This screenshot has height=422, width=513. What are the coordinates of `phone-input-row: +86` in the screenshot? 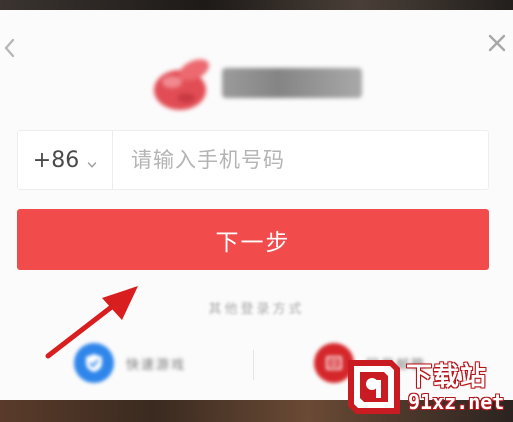 It's located at (253, 160).